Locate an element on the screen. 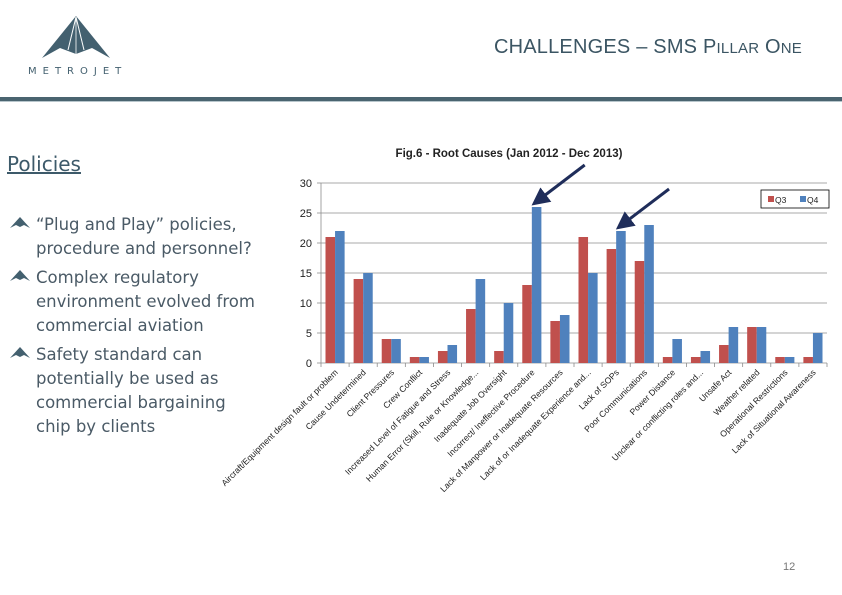 Image resolution: width=842 pixels, height=595 pixels. title-part: CHALLENGES – SMS P is located at coordinates (605, 47).